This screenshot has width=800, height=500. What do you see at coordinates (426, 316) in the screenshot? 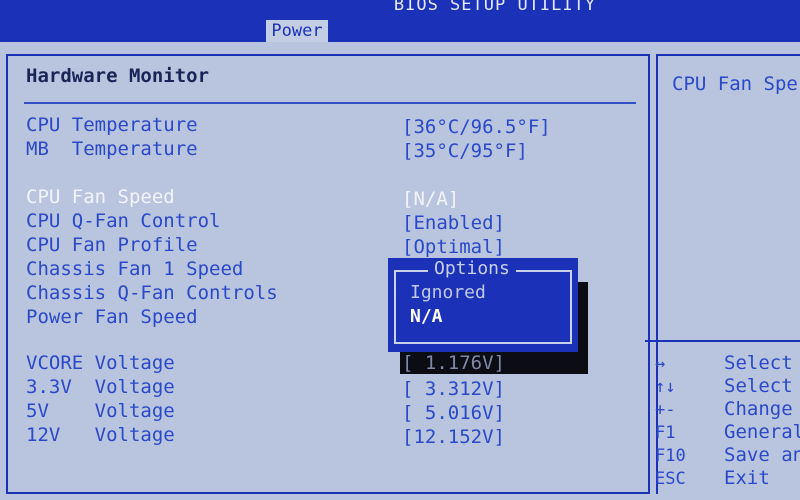
I see `option-na: N/A` at bounding box center [426, 316].